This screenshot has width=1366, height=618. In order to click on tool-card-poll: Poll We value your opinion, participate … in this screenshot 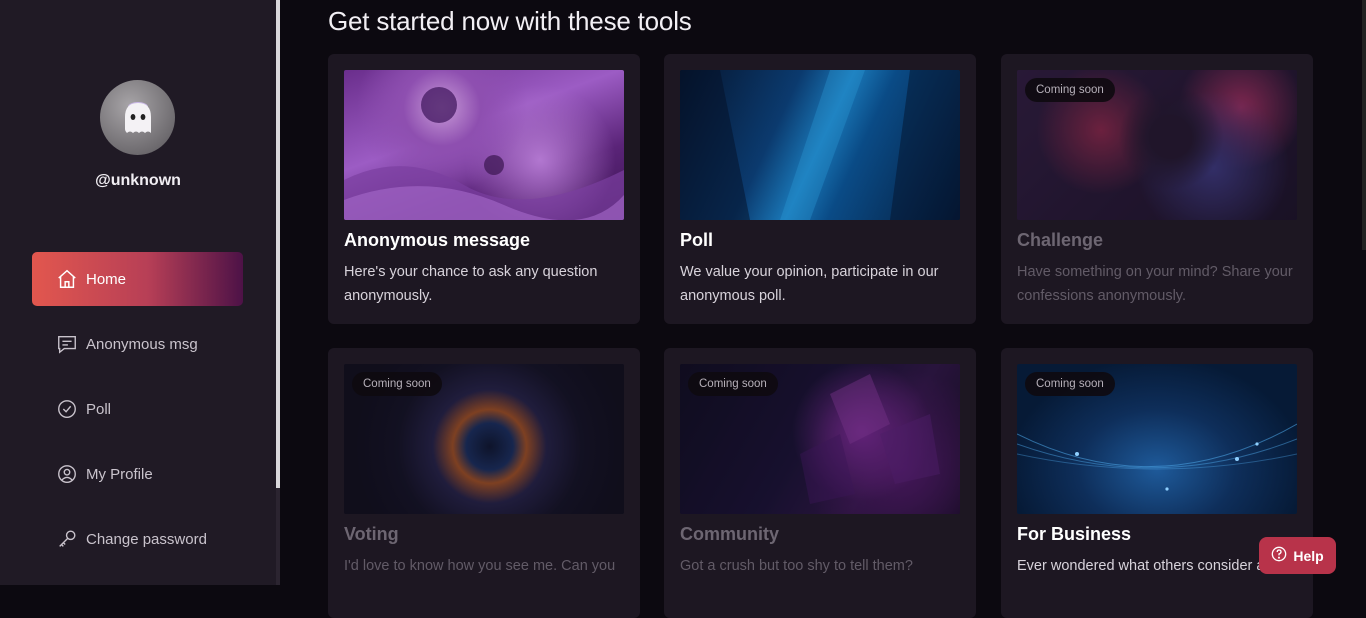, I will do `click(820, 189)`.